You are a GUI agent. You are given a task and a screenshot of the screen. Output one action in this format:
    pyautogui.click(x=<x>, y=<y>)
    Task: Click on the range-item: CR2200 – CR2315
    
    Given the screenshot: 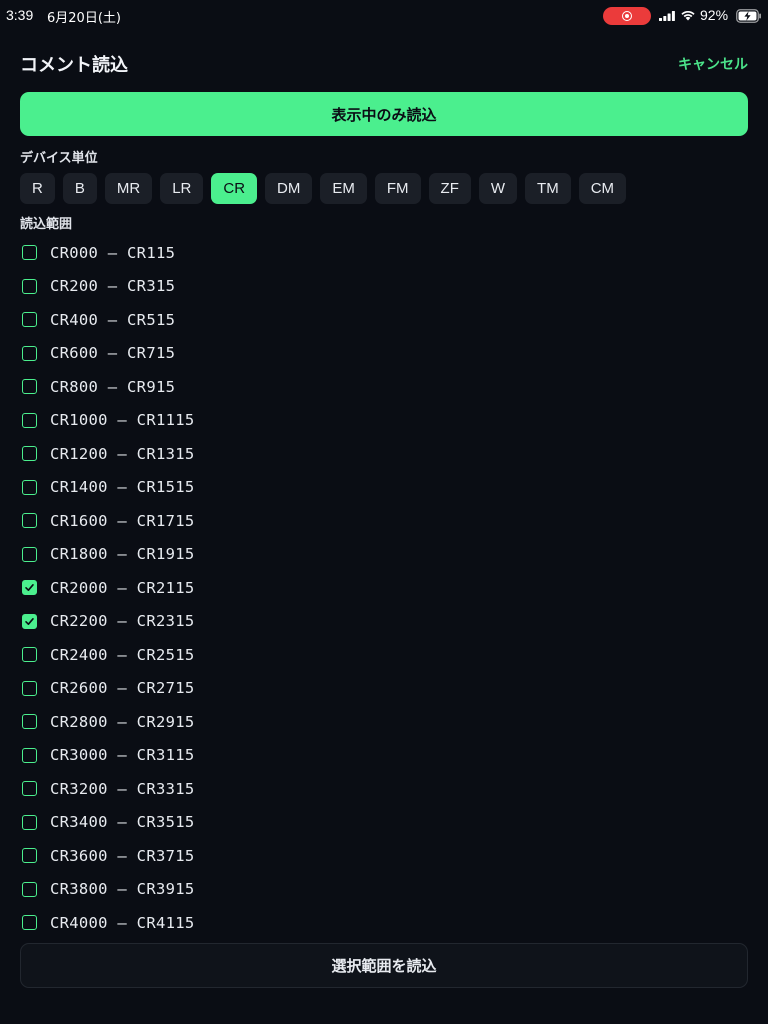 What is the action you would take?
    pyautogui.click(x=384, y=622)
    